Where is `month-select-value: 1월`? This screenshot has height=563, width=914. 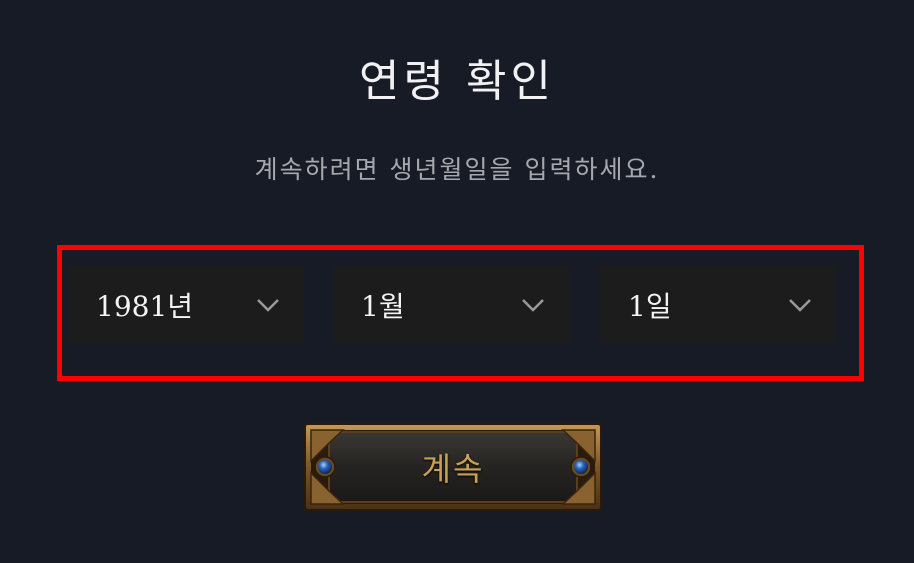 month-select-value: 1월 is located at coordinates (383, 306).